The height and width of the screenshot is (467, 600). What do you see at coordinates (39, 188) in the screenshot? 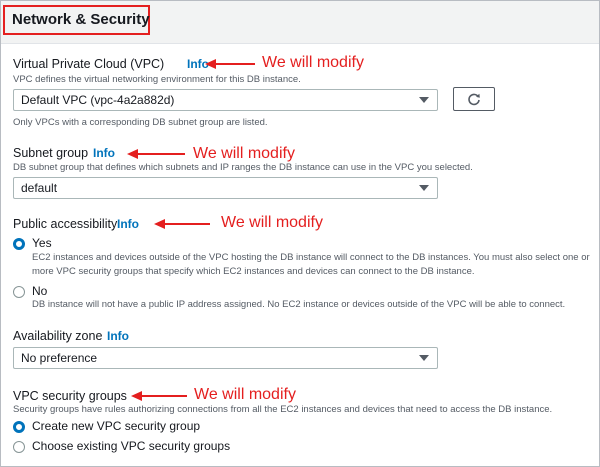
I see `subnet-select-value: default` at bounding box center [39, 188].